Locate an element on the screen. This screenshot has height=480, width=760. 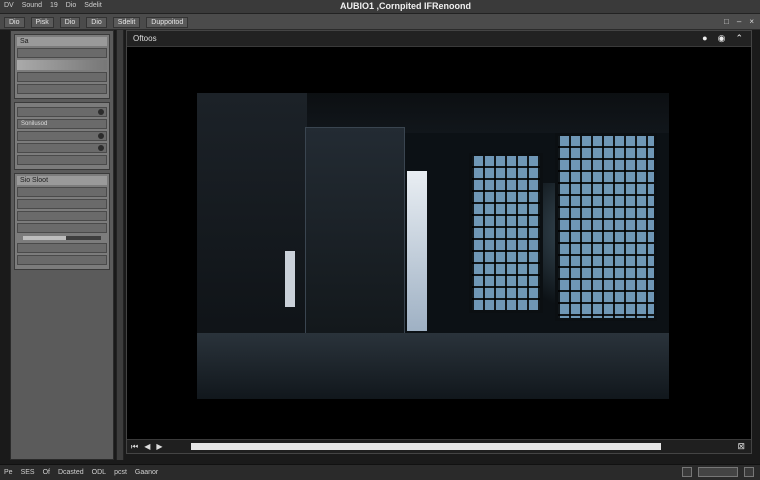
tool-button-5: Sdelit is located at coordinates (126, 22).